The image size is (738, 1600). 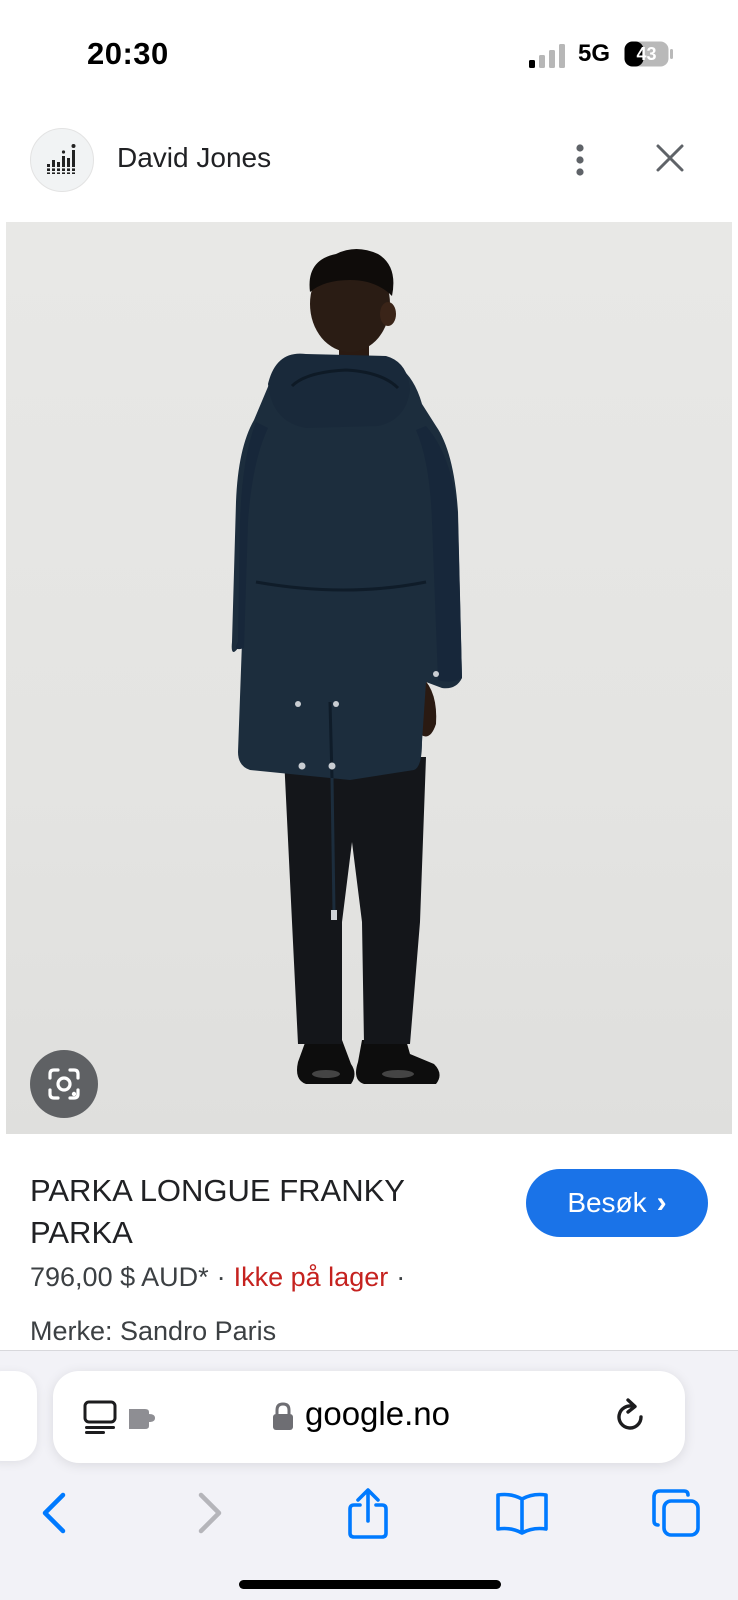 I want to click on url-text: google.no, so click(x=377, y=1414).